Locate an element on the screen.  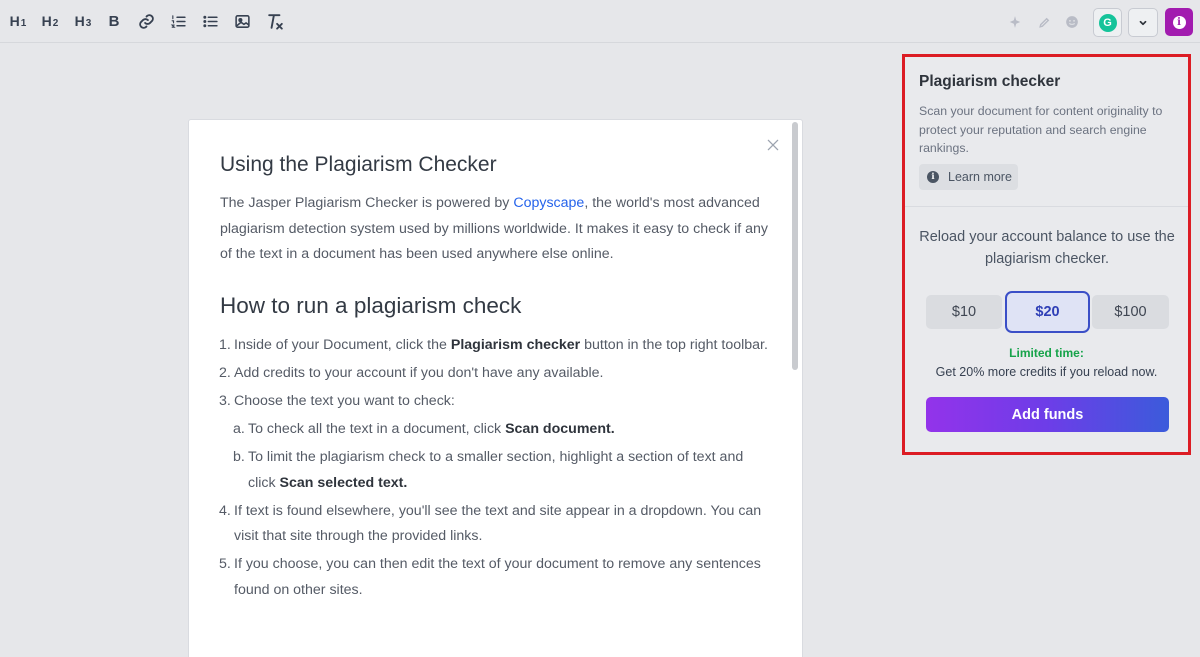
info-button: i is located at coordinates (1179, 22).